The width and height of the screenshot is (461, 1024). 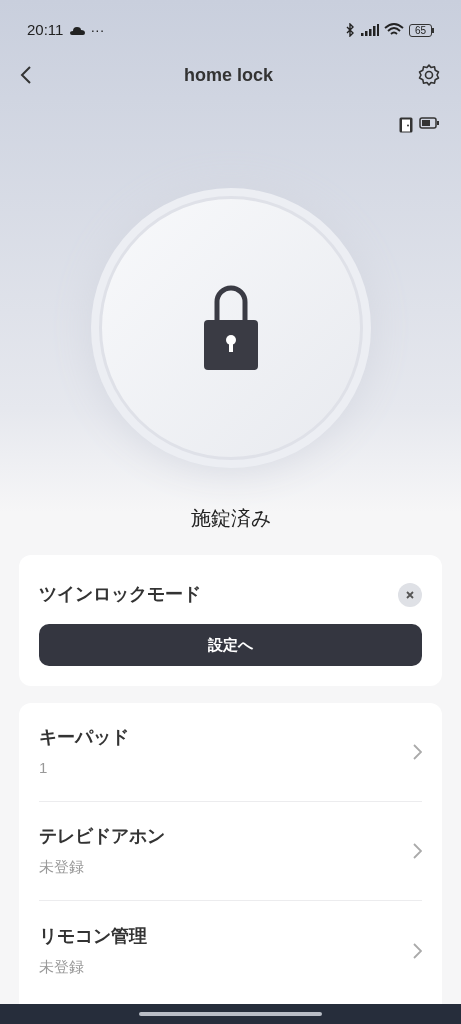 I want to click on menu-item: テレビドアホン 未登録, so click(x=230, y=851).